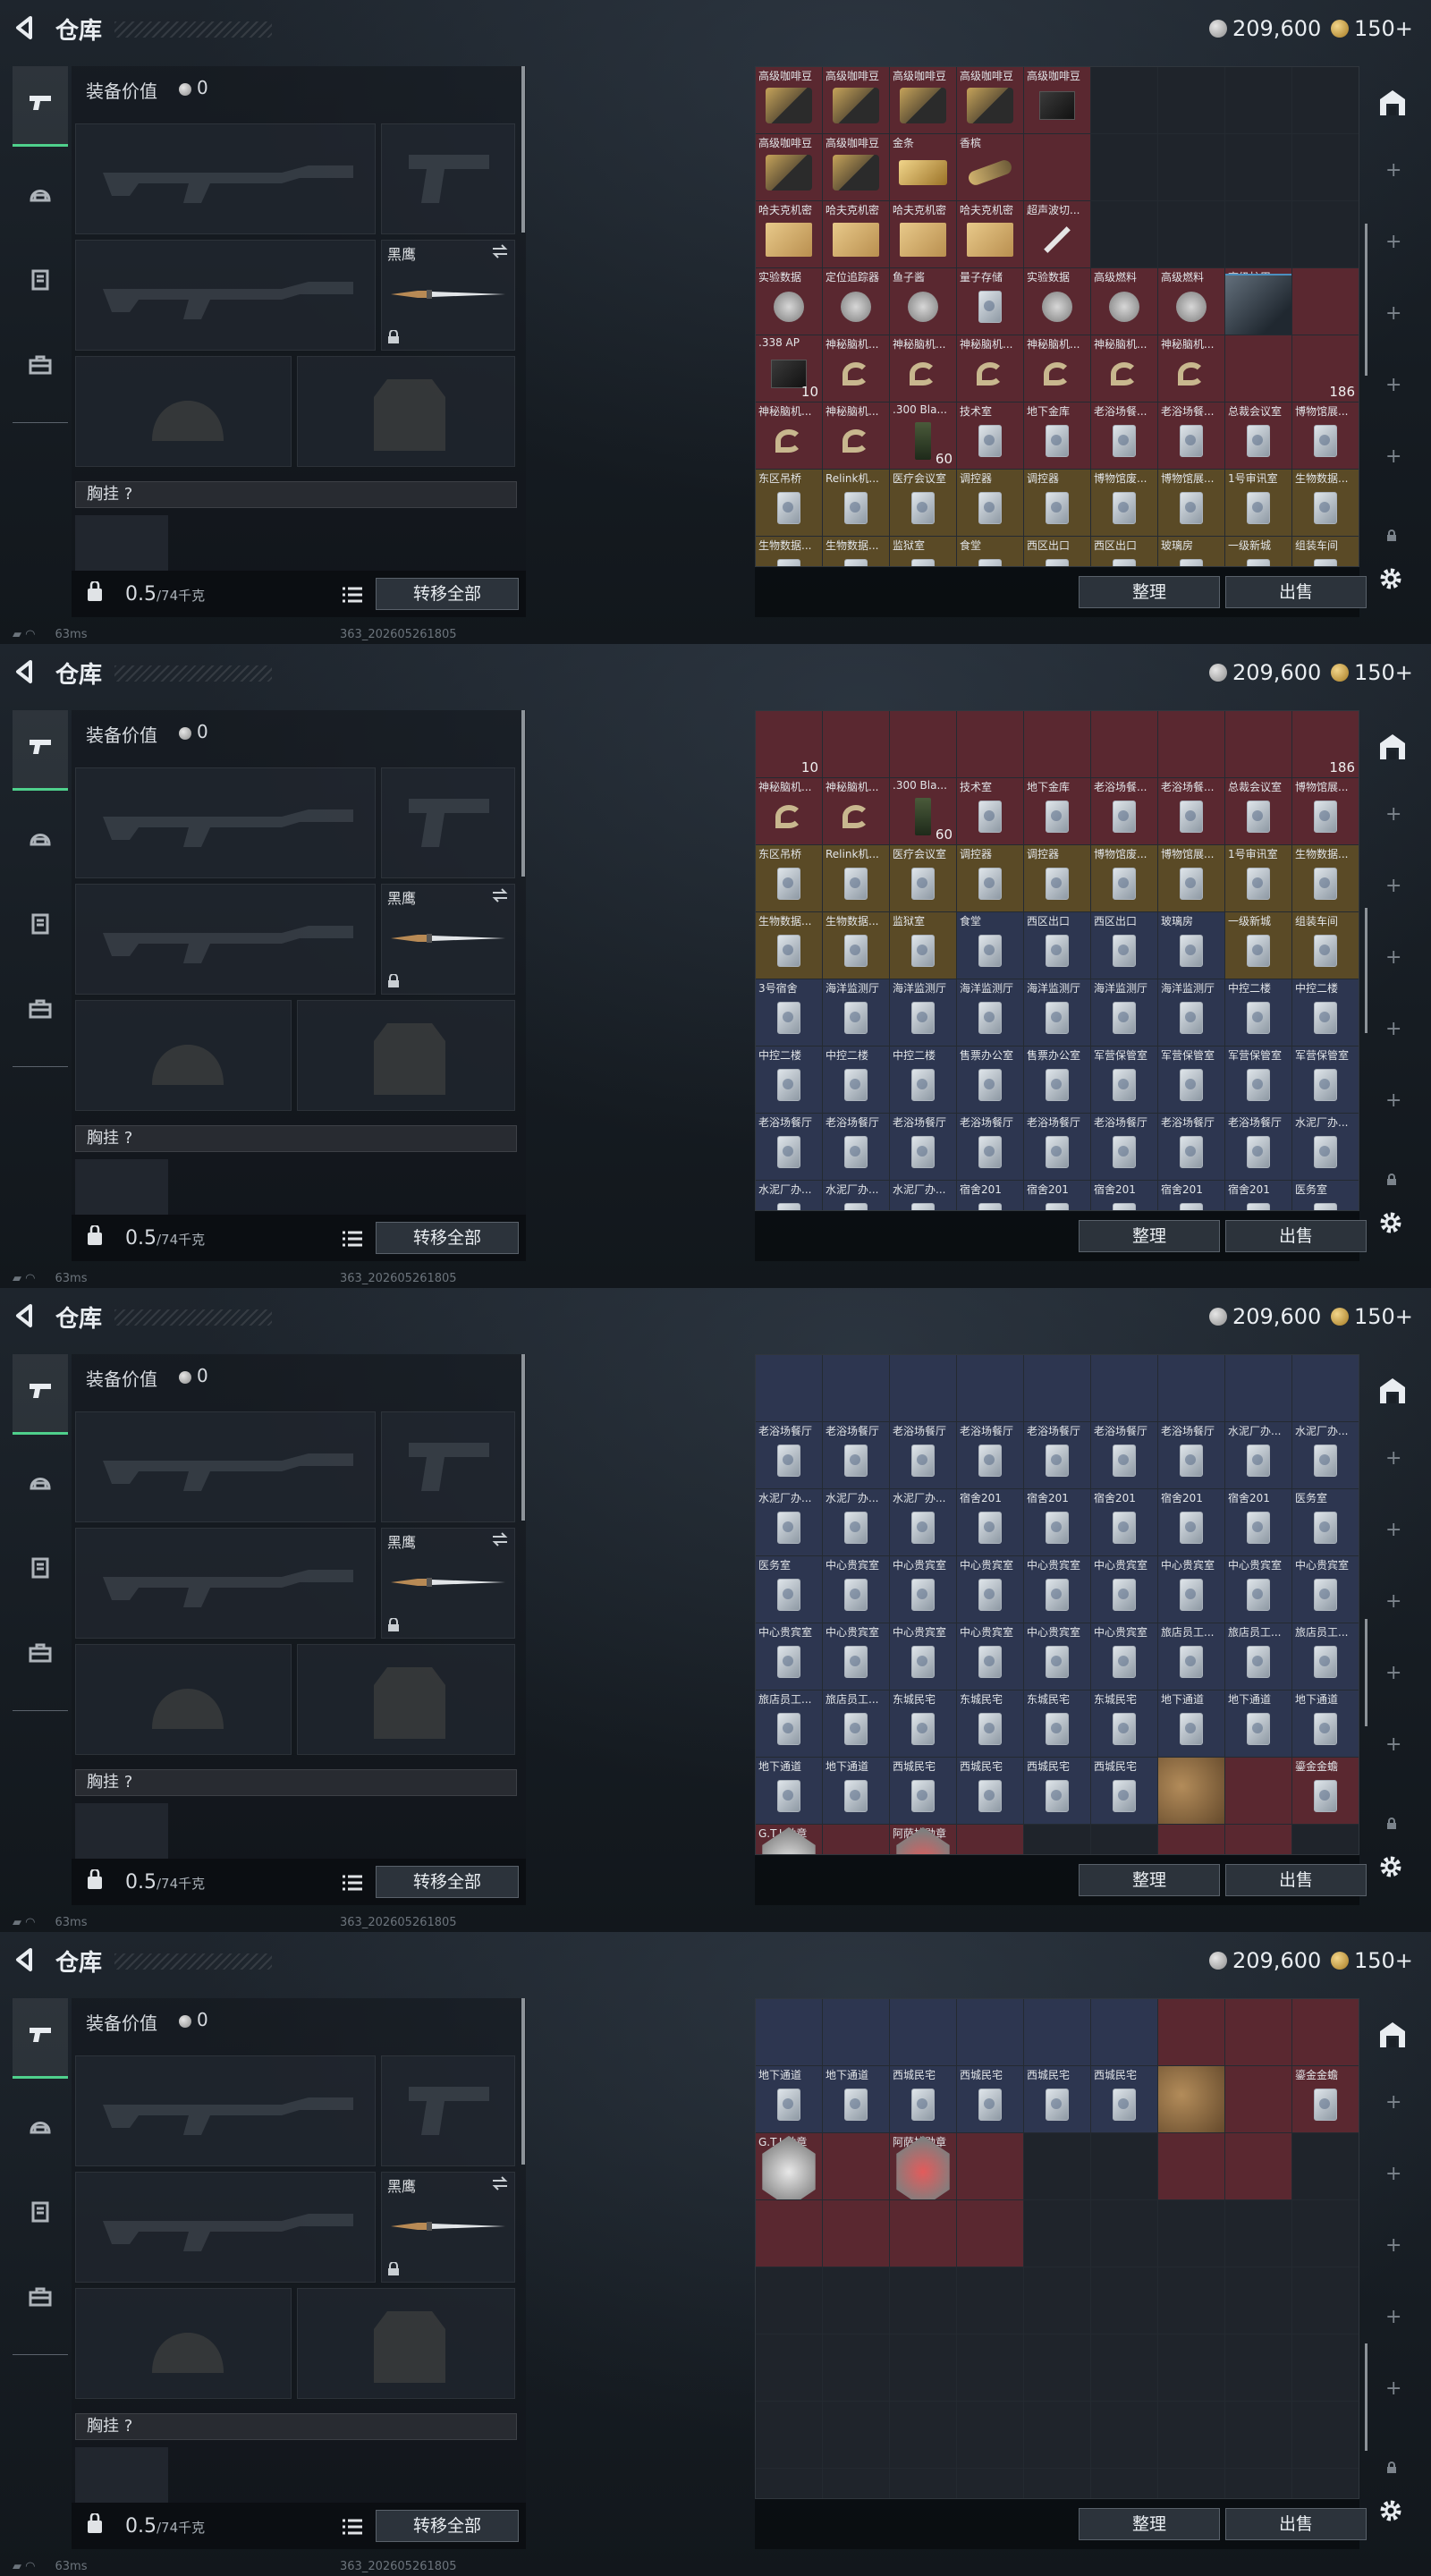  What do you see at coordinates (353, 1883) in the screenshot?
I see `list-icon` at bounding box center [353, 1883].